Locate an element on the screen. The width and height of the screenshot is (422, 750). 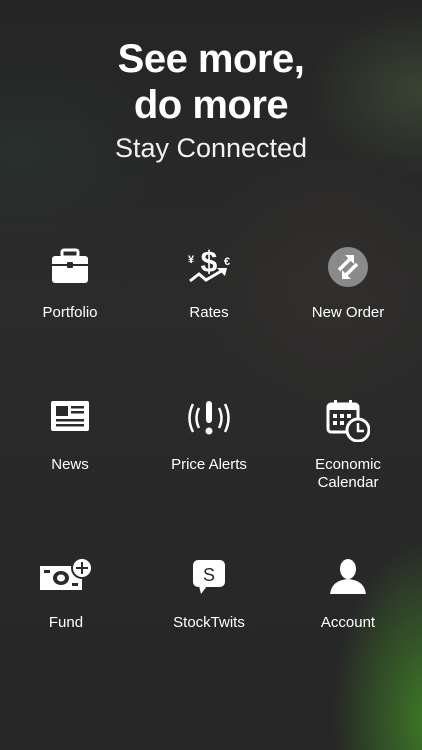
headline: See more, do more is located at coordinates (211, 82).